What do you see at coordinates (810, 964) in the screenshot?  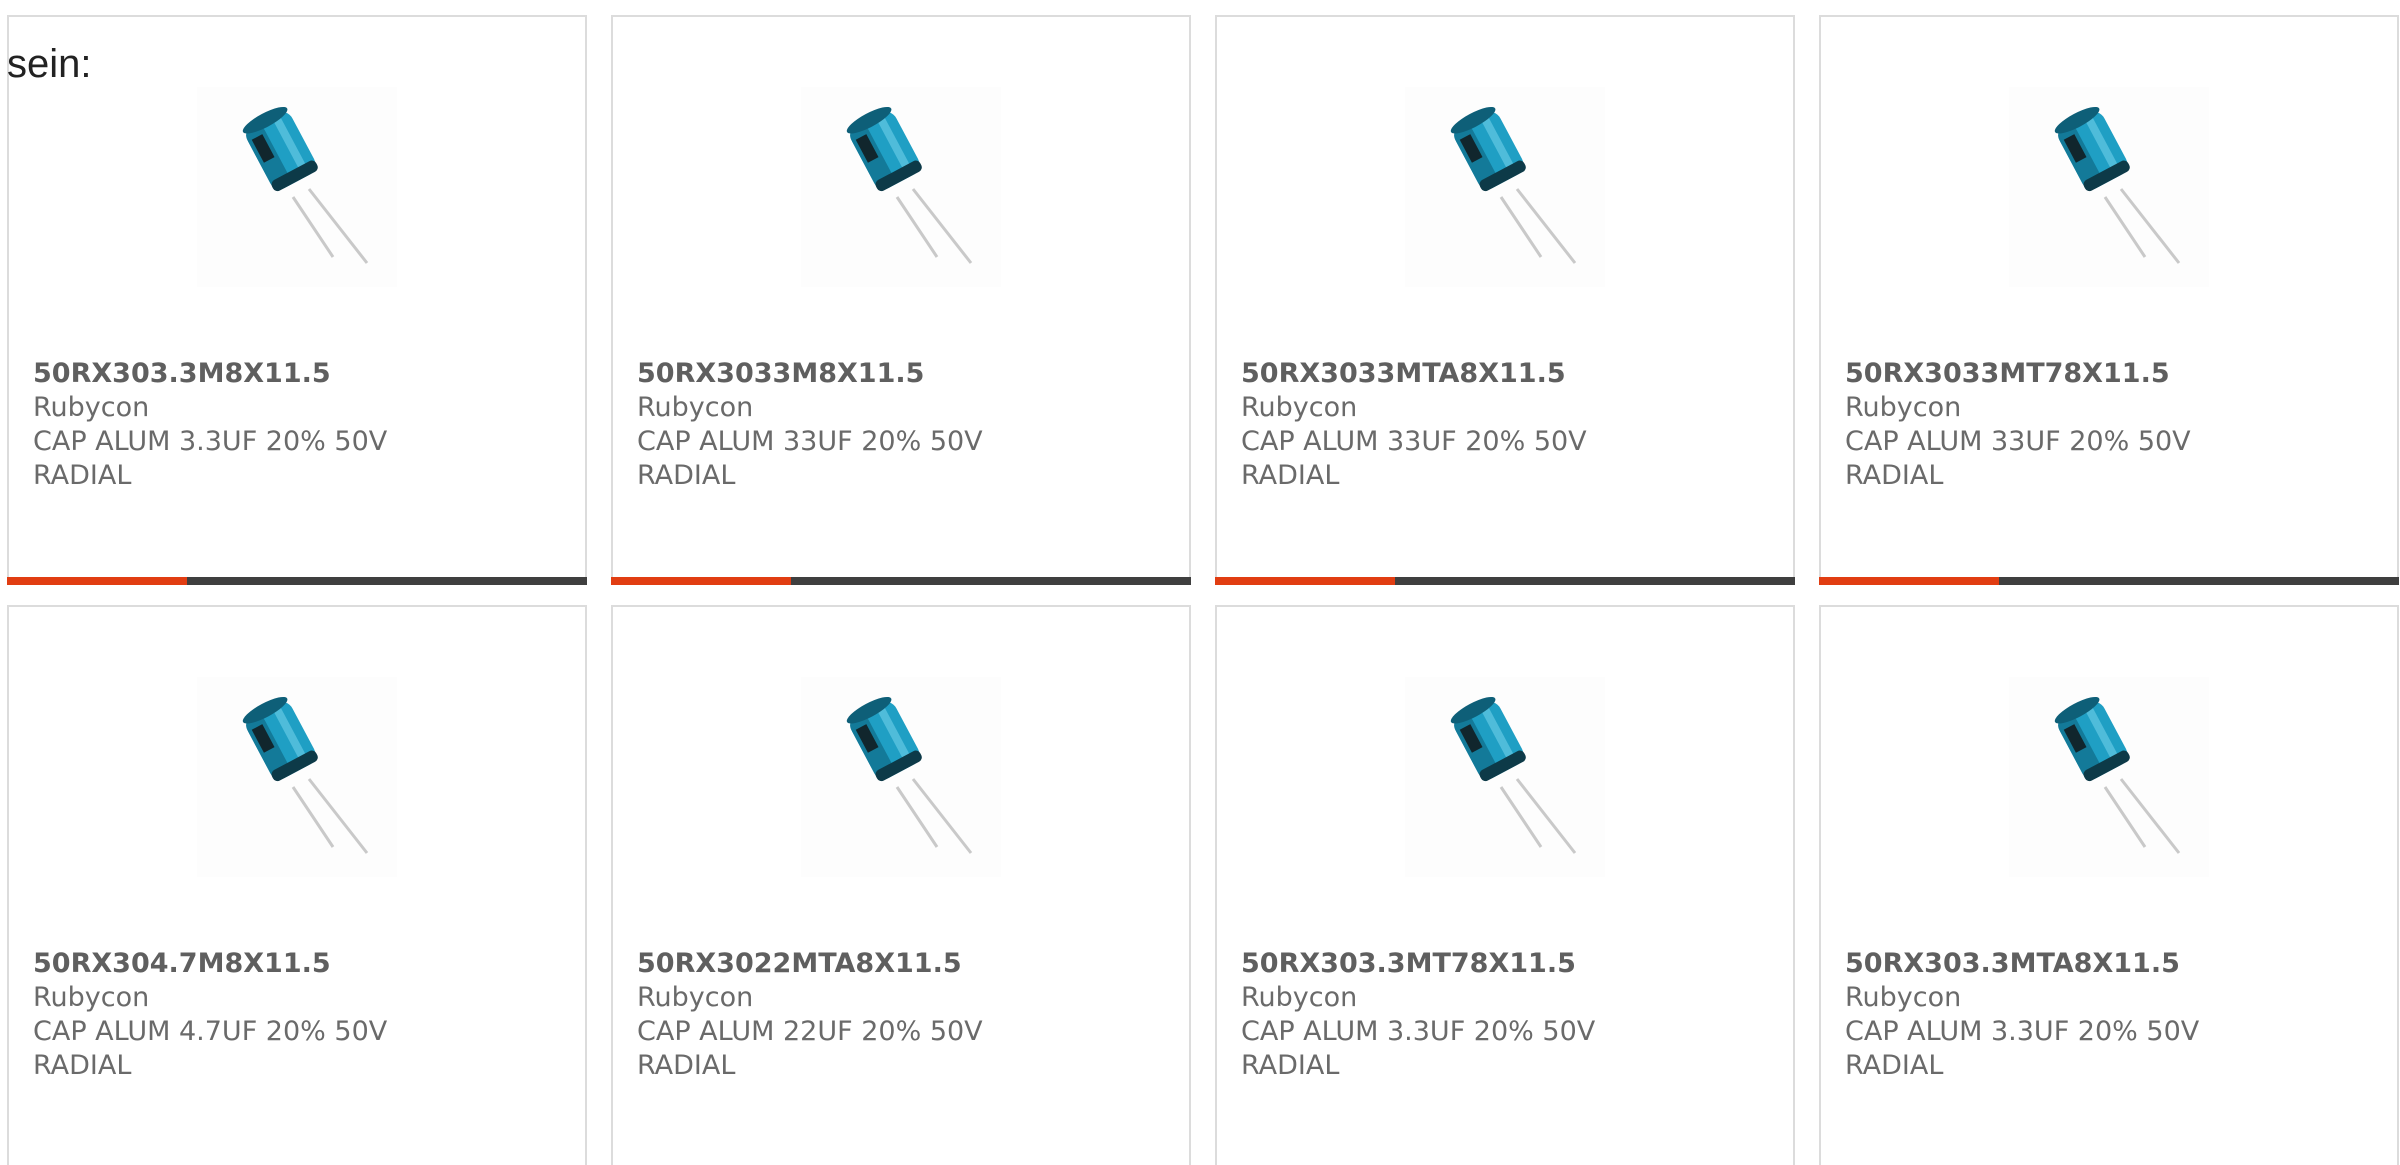 I see `part-number: 50RX3022MTA8X11.5` at bounding box center [810, 964].